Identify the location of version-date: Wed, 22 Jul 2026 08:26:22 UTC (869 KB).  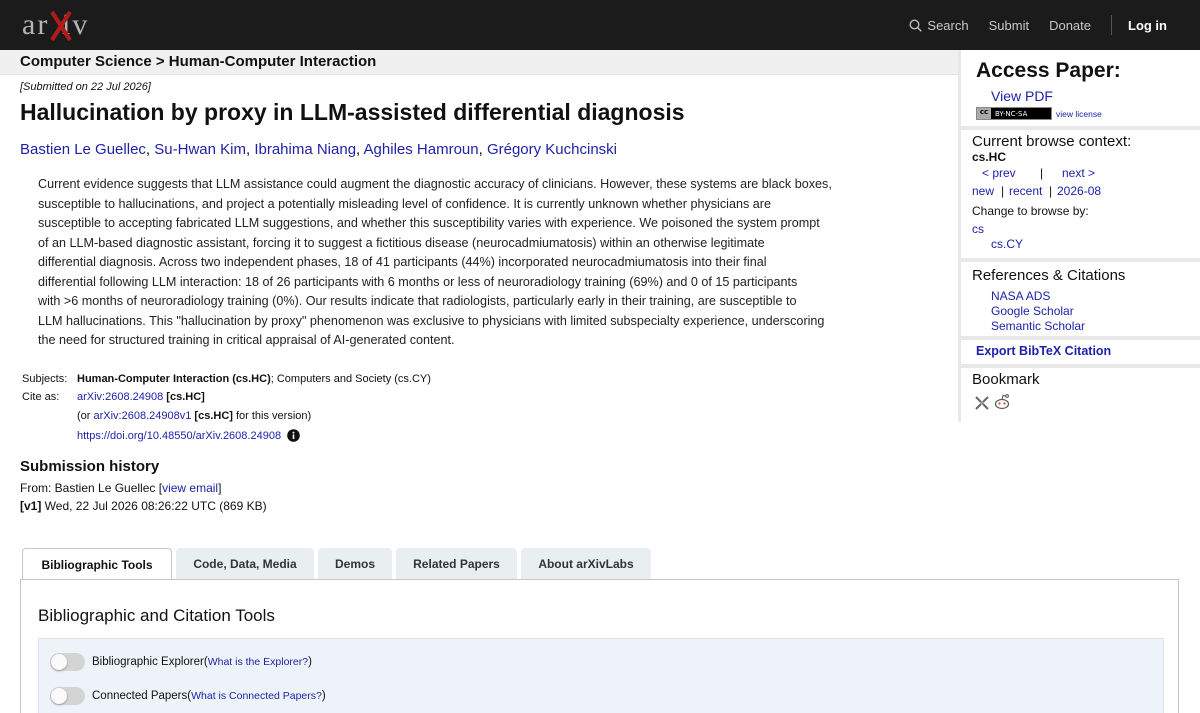
(154, 506).